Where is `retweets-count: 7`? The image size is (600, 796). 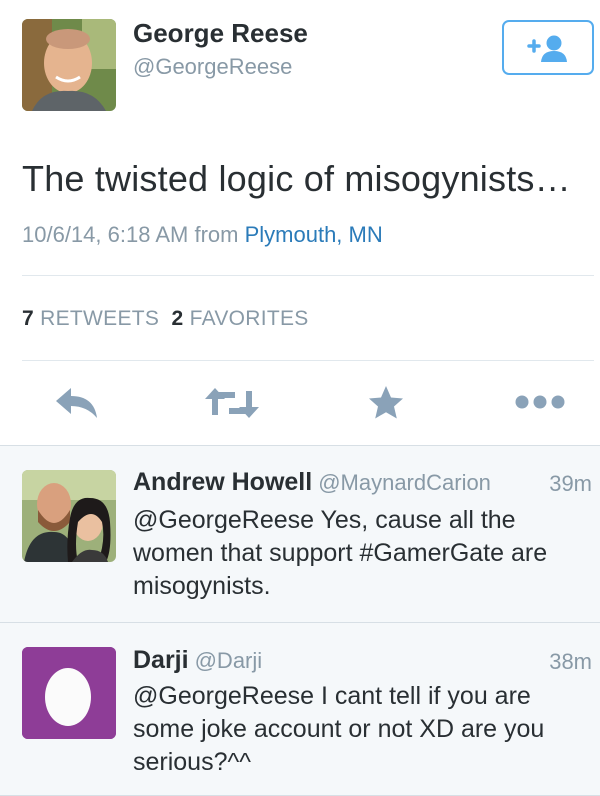
retweets-count: 7 is located at coordinates (28, 318).